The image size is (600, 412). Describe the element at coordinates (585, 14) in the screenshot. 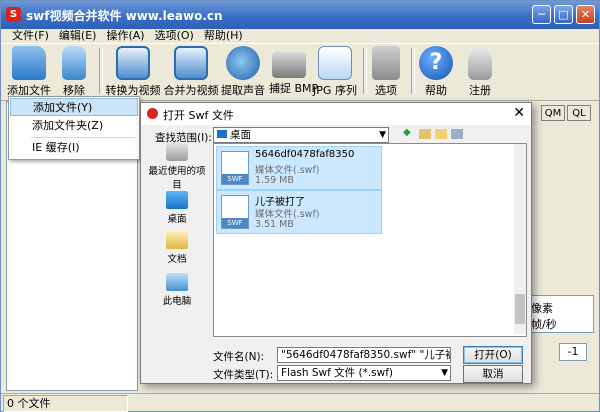

I see `close-button: ✕` at that location.